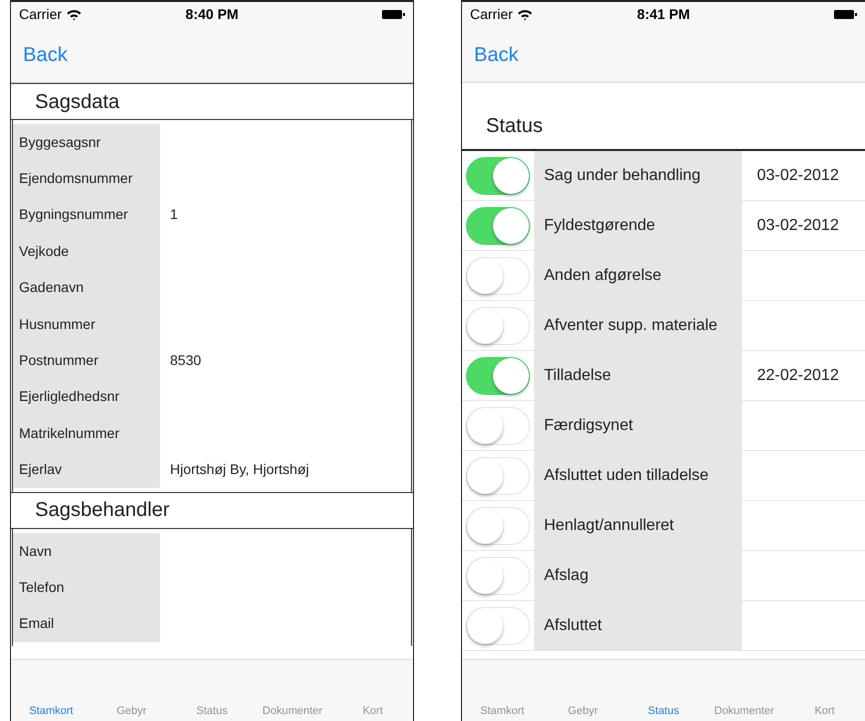 The width and height of the screenshot is (865, 721). I want to click on status-time: 8:41 PM, so click(663, 14).